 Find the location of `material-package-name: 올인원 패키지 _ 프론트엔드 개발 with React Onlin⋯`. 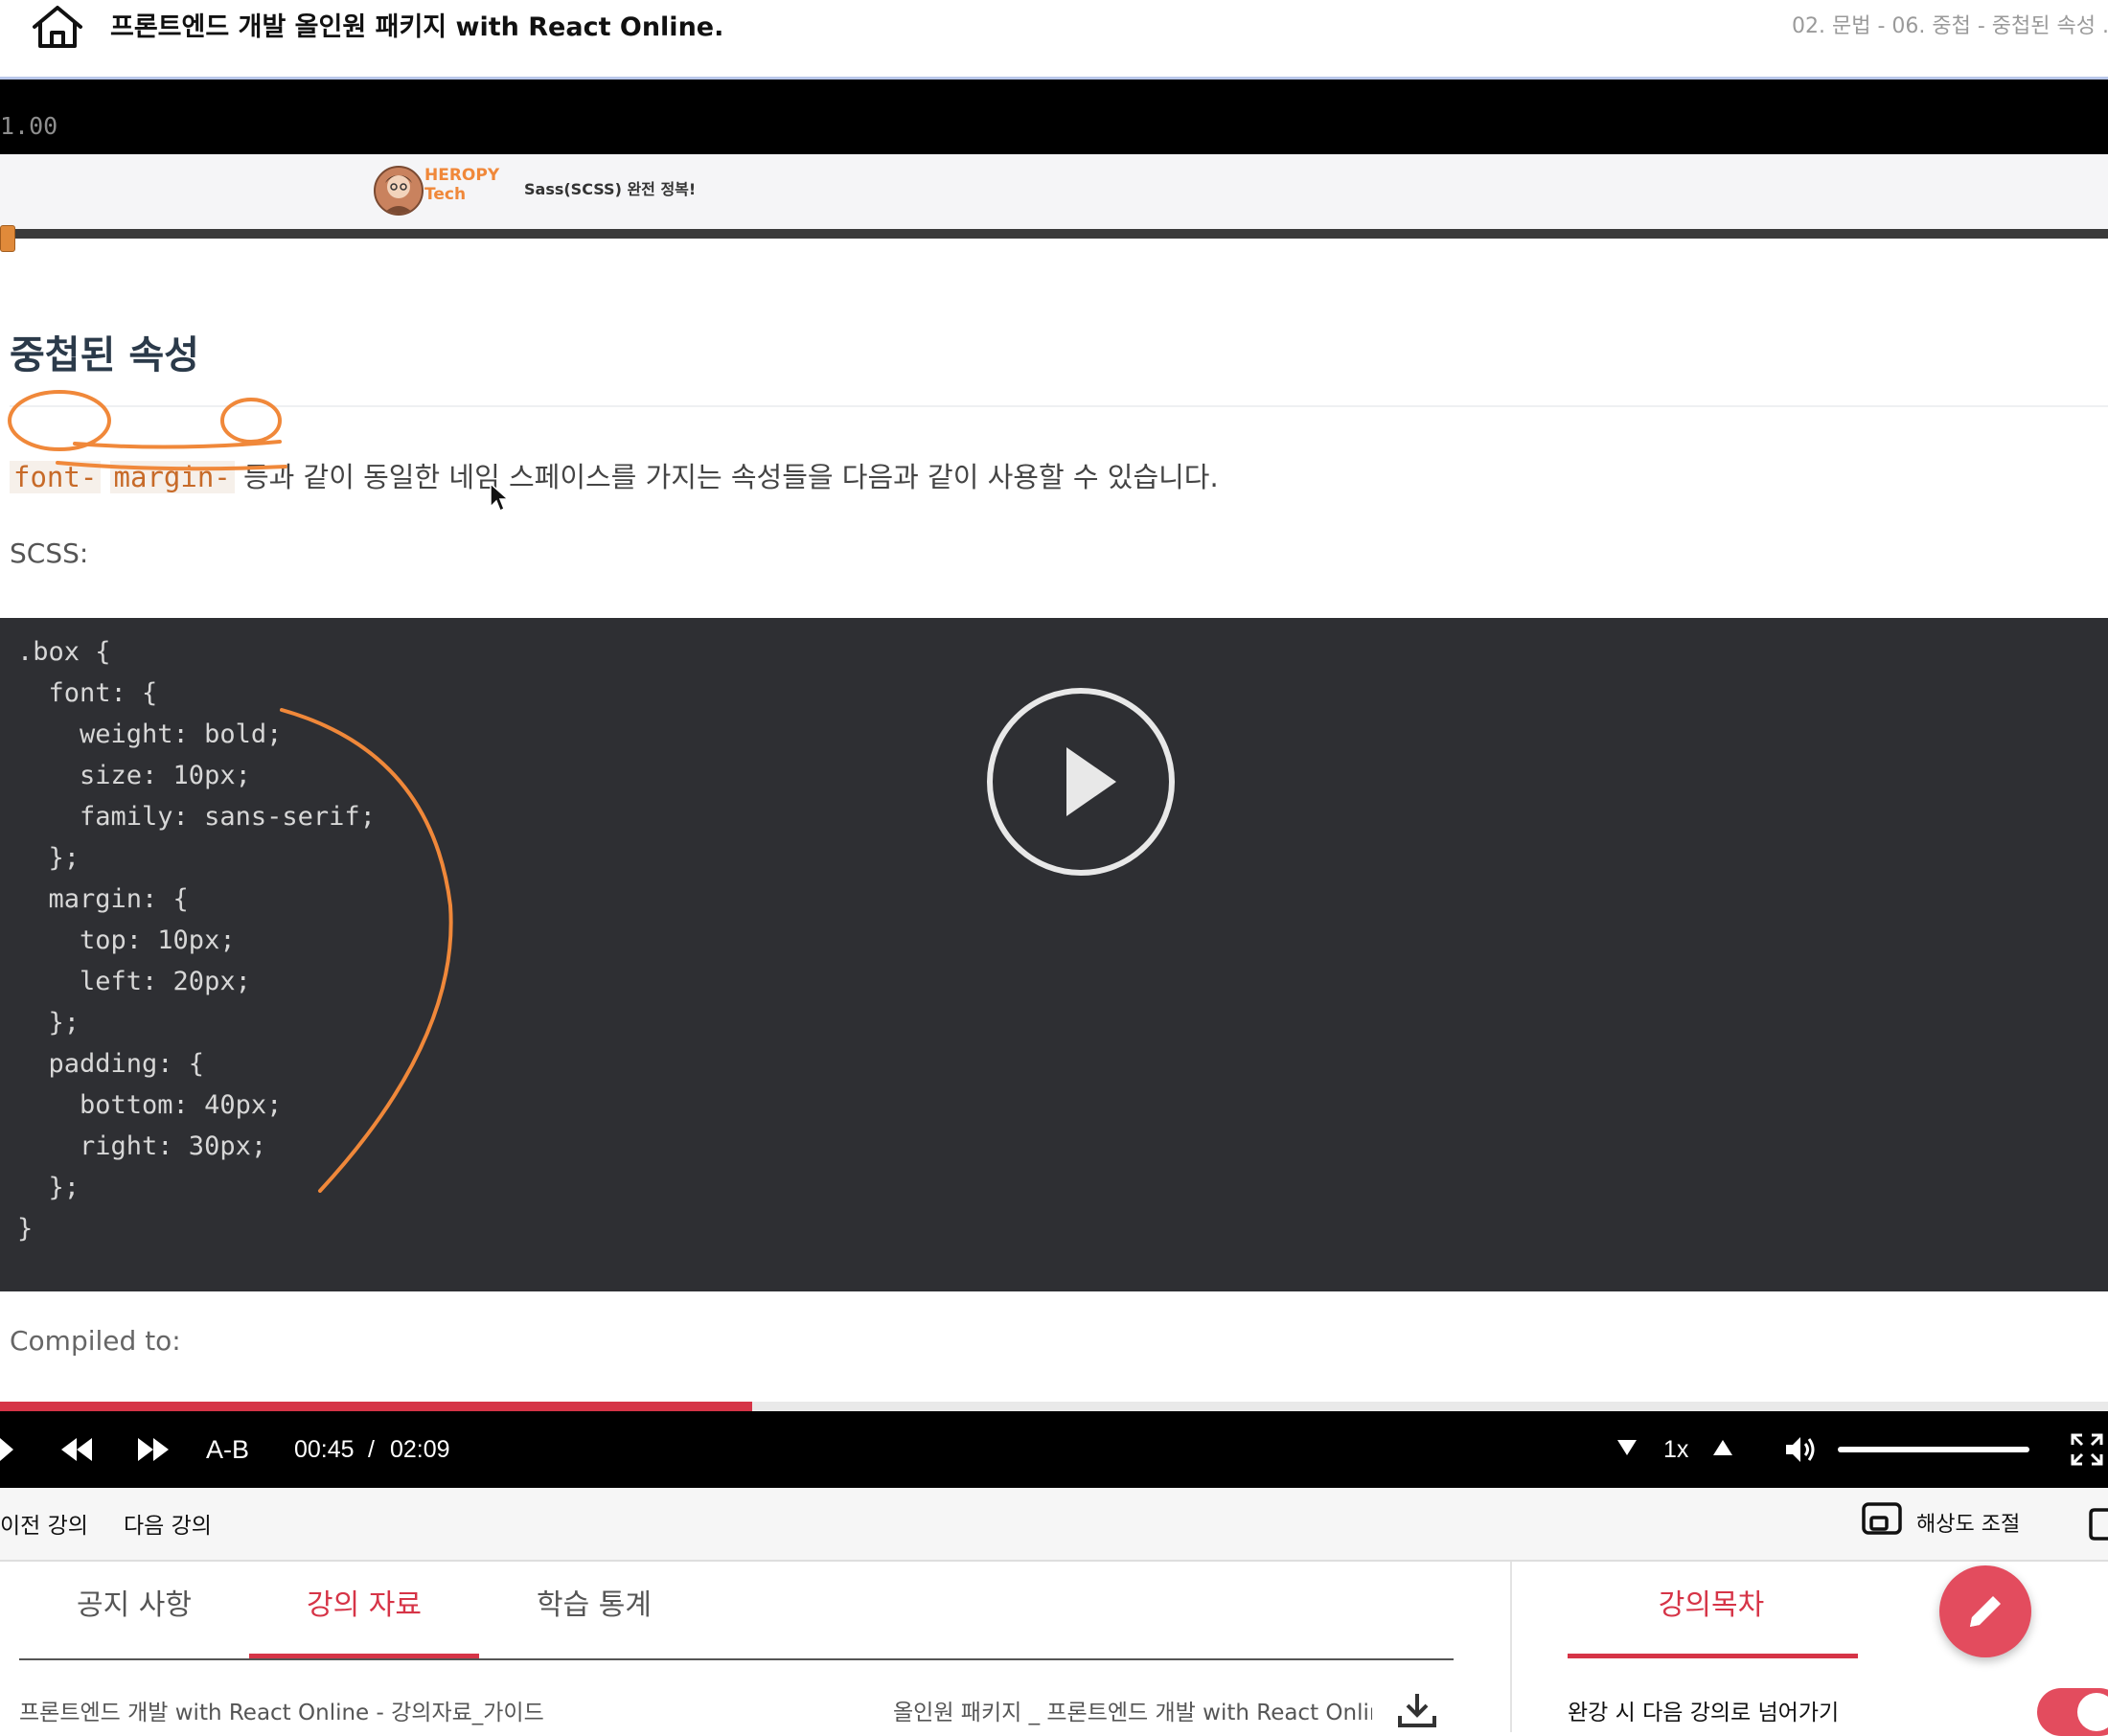

material-package-name: 올인원 패키지 _ 프론트엔드 개발 with React Onlin⋯ is located at coordinates (1132, 1713).